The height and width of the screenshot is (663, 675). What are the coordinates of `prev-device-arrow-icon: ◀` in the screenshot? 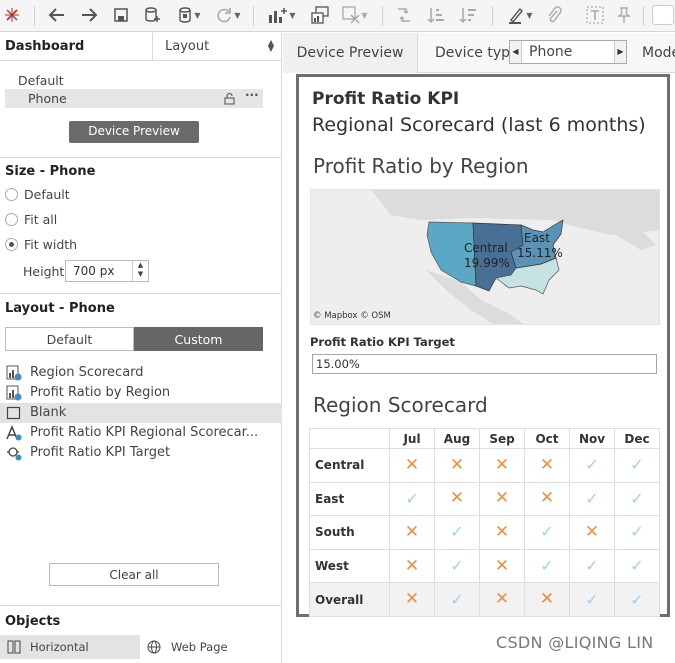 It's located at (516, 52).